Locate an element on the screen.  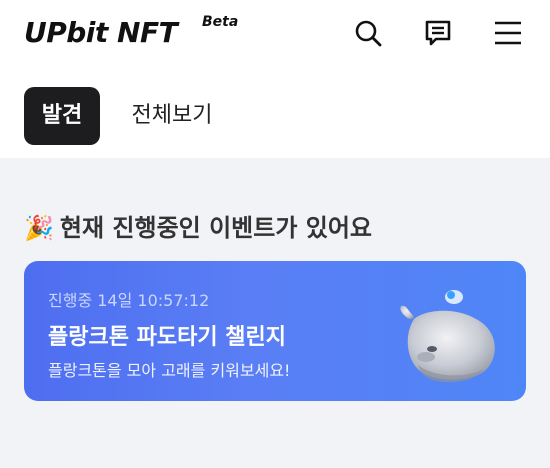
menu-button is located at coordinates (508, 33).